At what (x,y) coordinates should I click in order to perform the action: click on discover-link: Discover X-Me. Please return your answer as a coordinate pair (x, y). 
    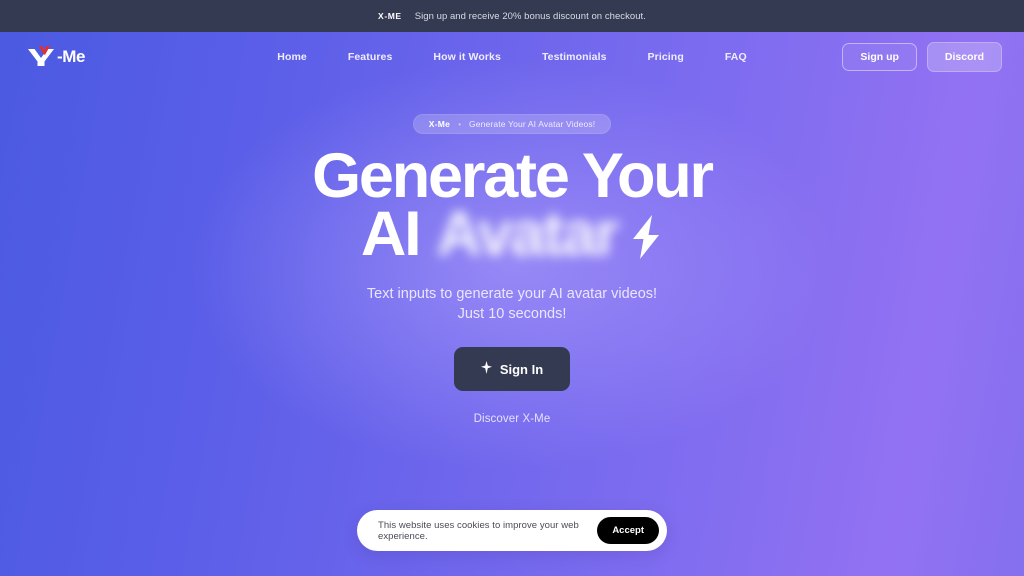
    Looking at the image, I should click on (512, 419).